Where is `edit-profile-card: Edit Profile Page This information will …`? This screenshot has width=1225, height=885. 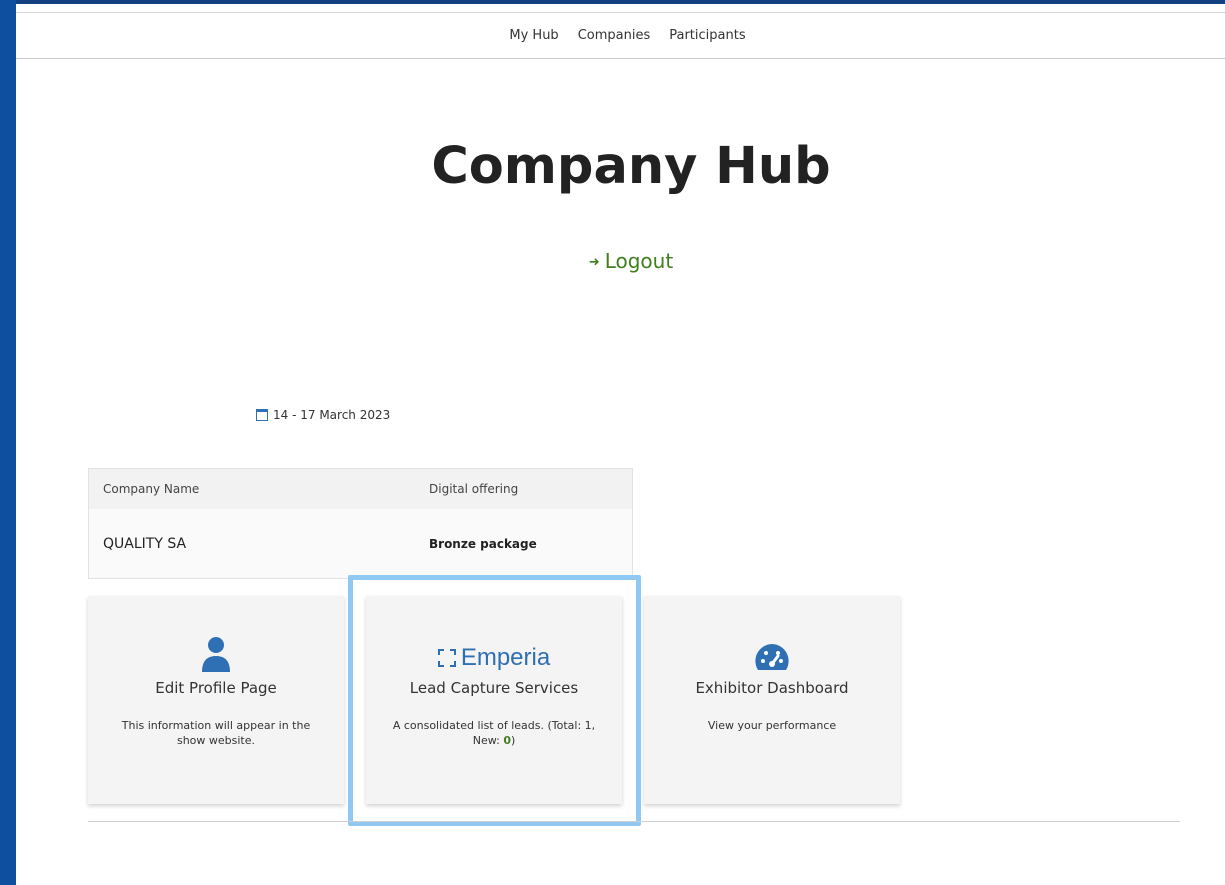
edit-profile-card: Edit Profile Page This information will … is located at coordinates (216, 700).